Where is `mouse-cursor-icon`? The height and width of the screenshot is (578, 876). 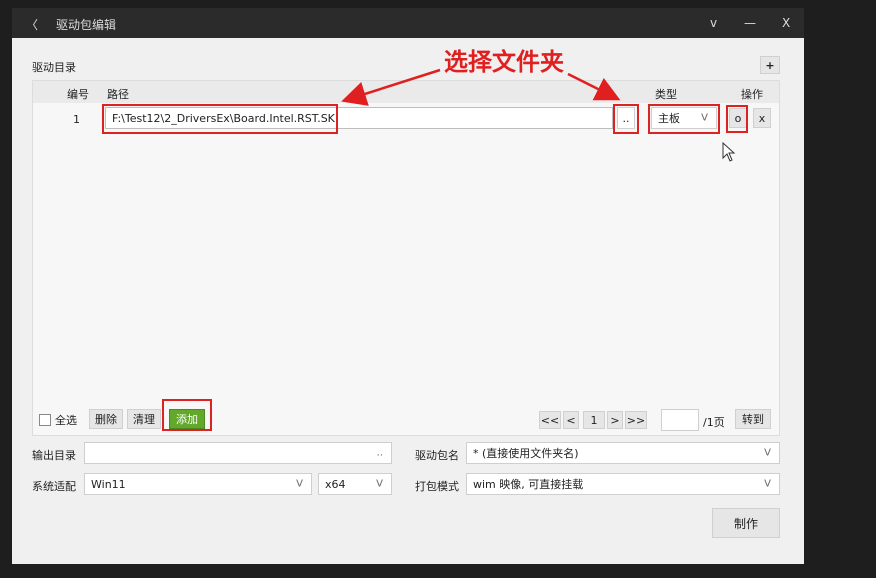 mouse-cursor-icon is located at coordinates (729, 152).